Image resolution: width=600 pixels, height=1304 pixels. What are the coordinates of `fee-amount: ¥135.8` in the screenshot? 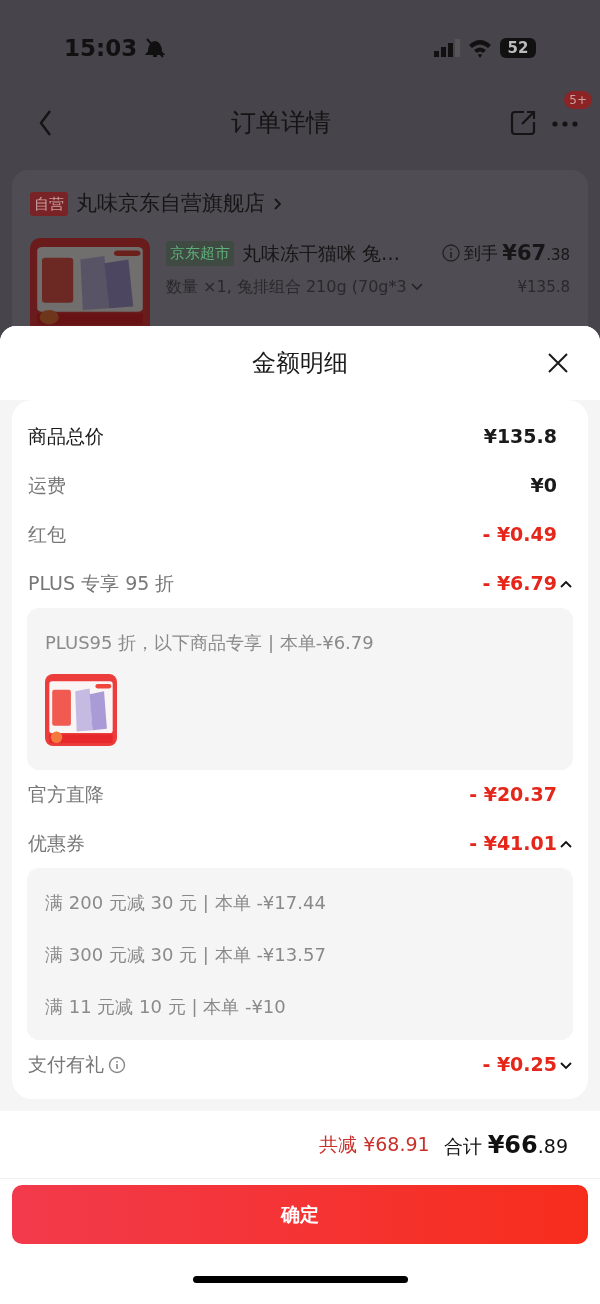 It's located at (520, 437).